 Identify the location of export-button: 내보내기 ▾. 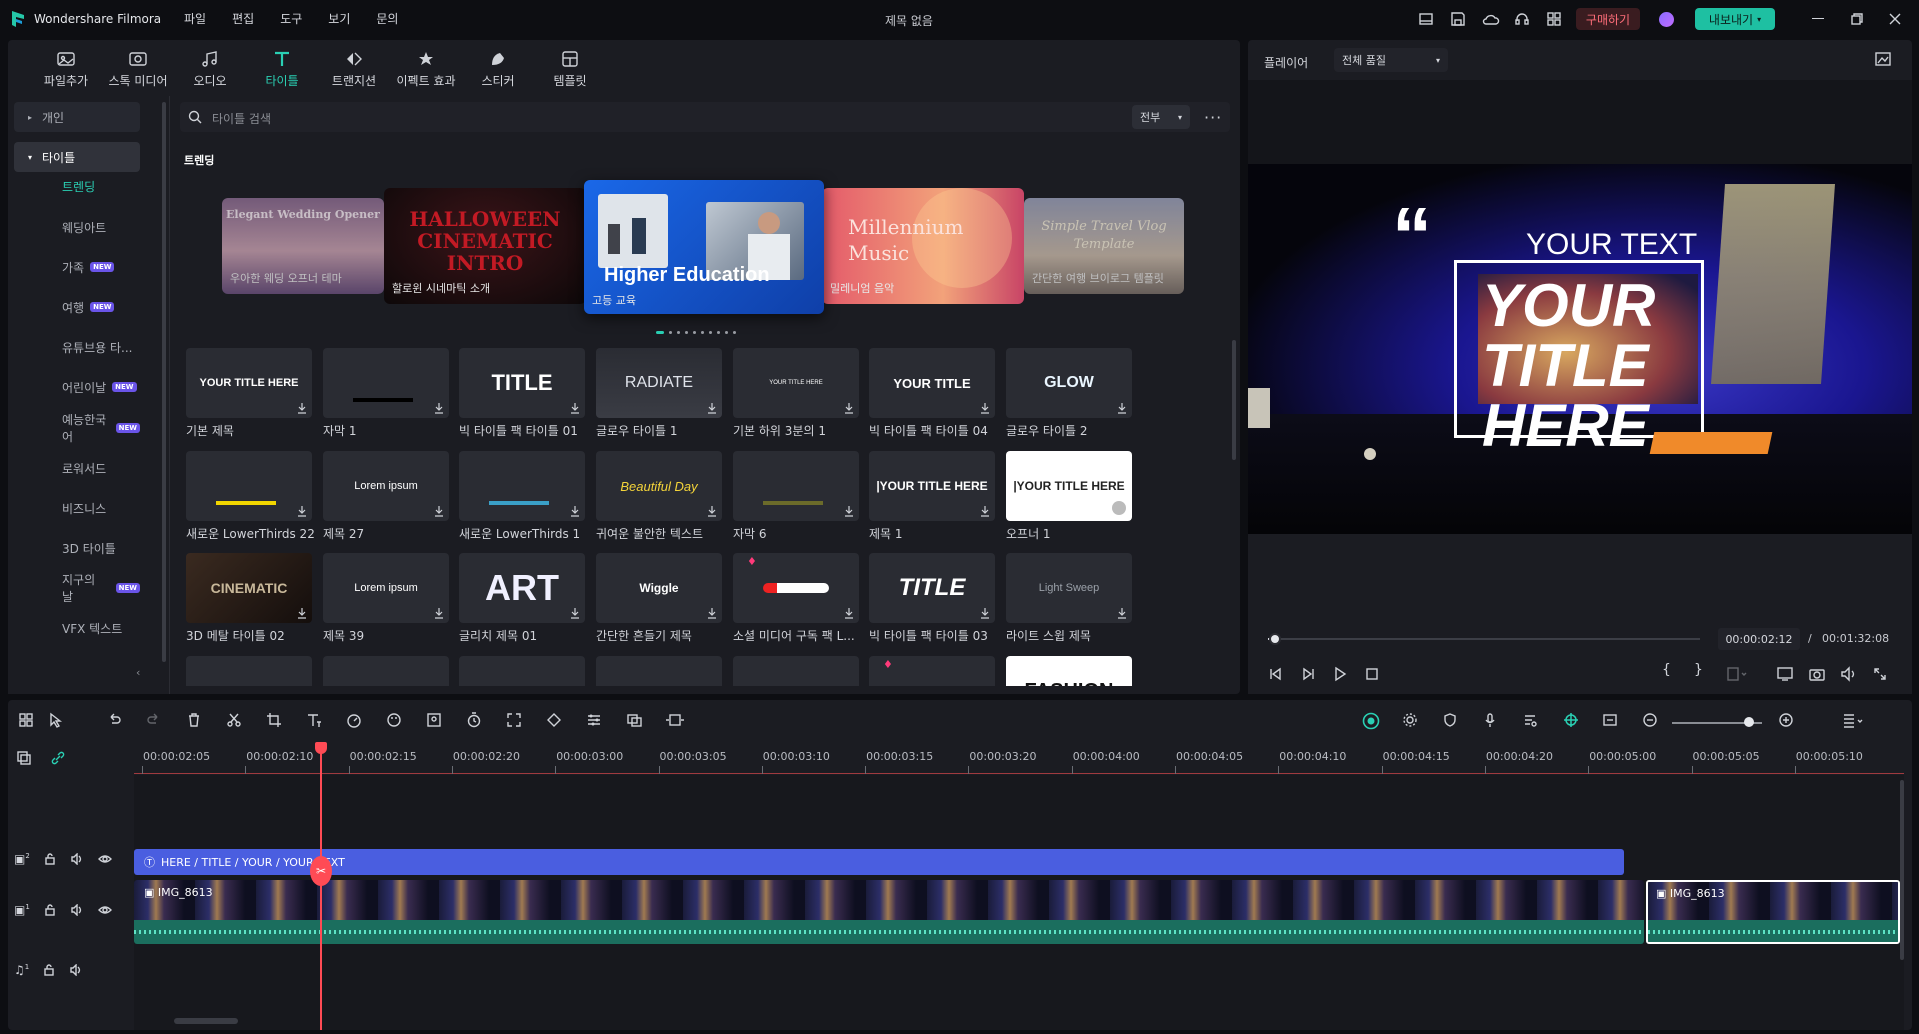
(1735, 19).